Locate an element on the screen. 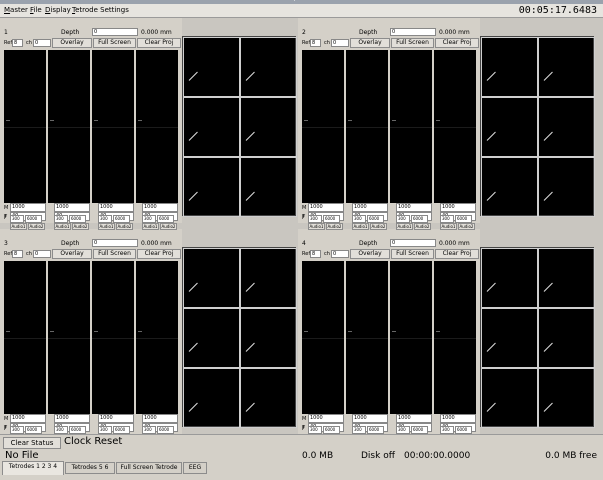 This screenshot has width=603, height=480. menu-master: Master is located at coordinates (16, 10).